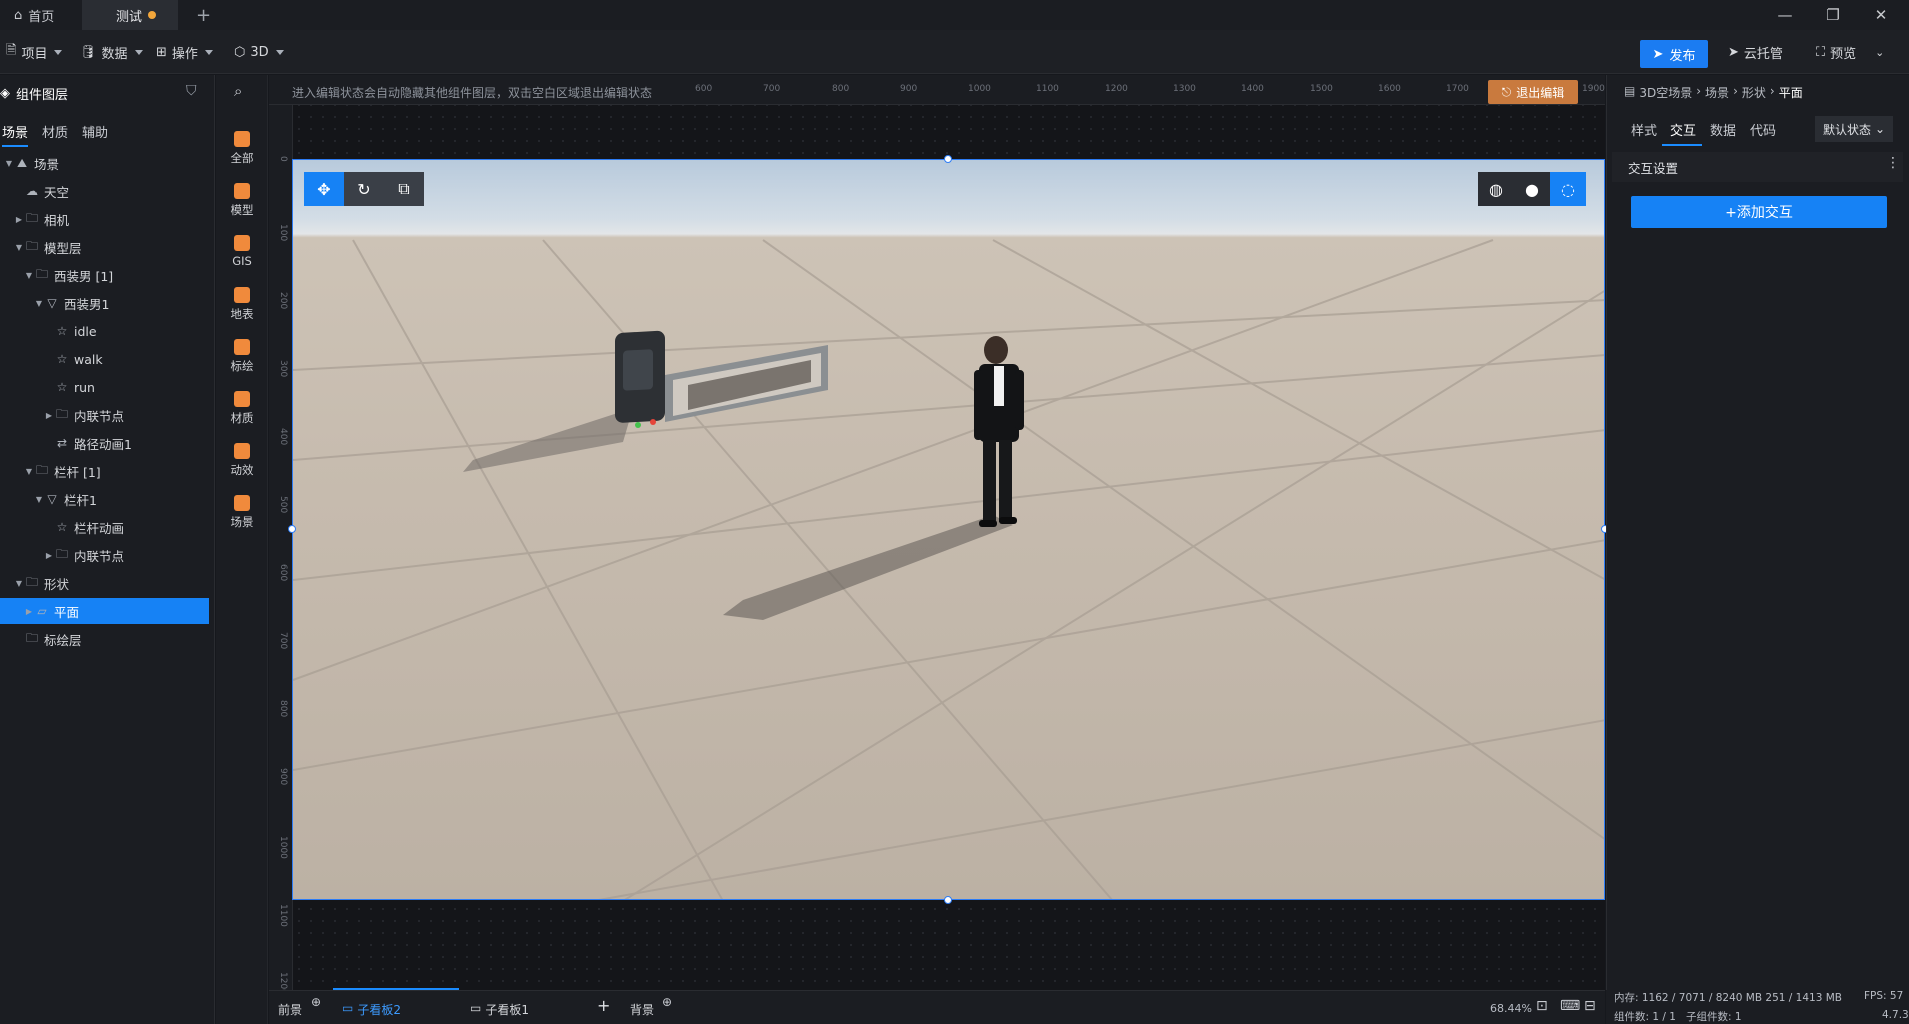  I want to click on resize-handle-left, so click(292, 529).